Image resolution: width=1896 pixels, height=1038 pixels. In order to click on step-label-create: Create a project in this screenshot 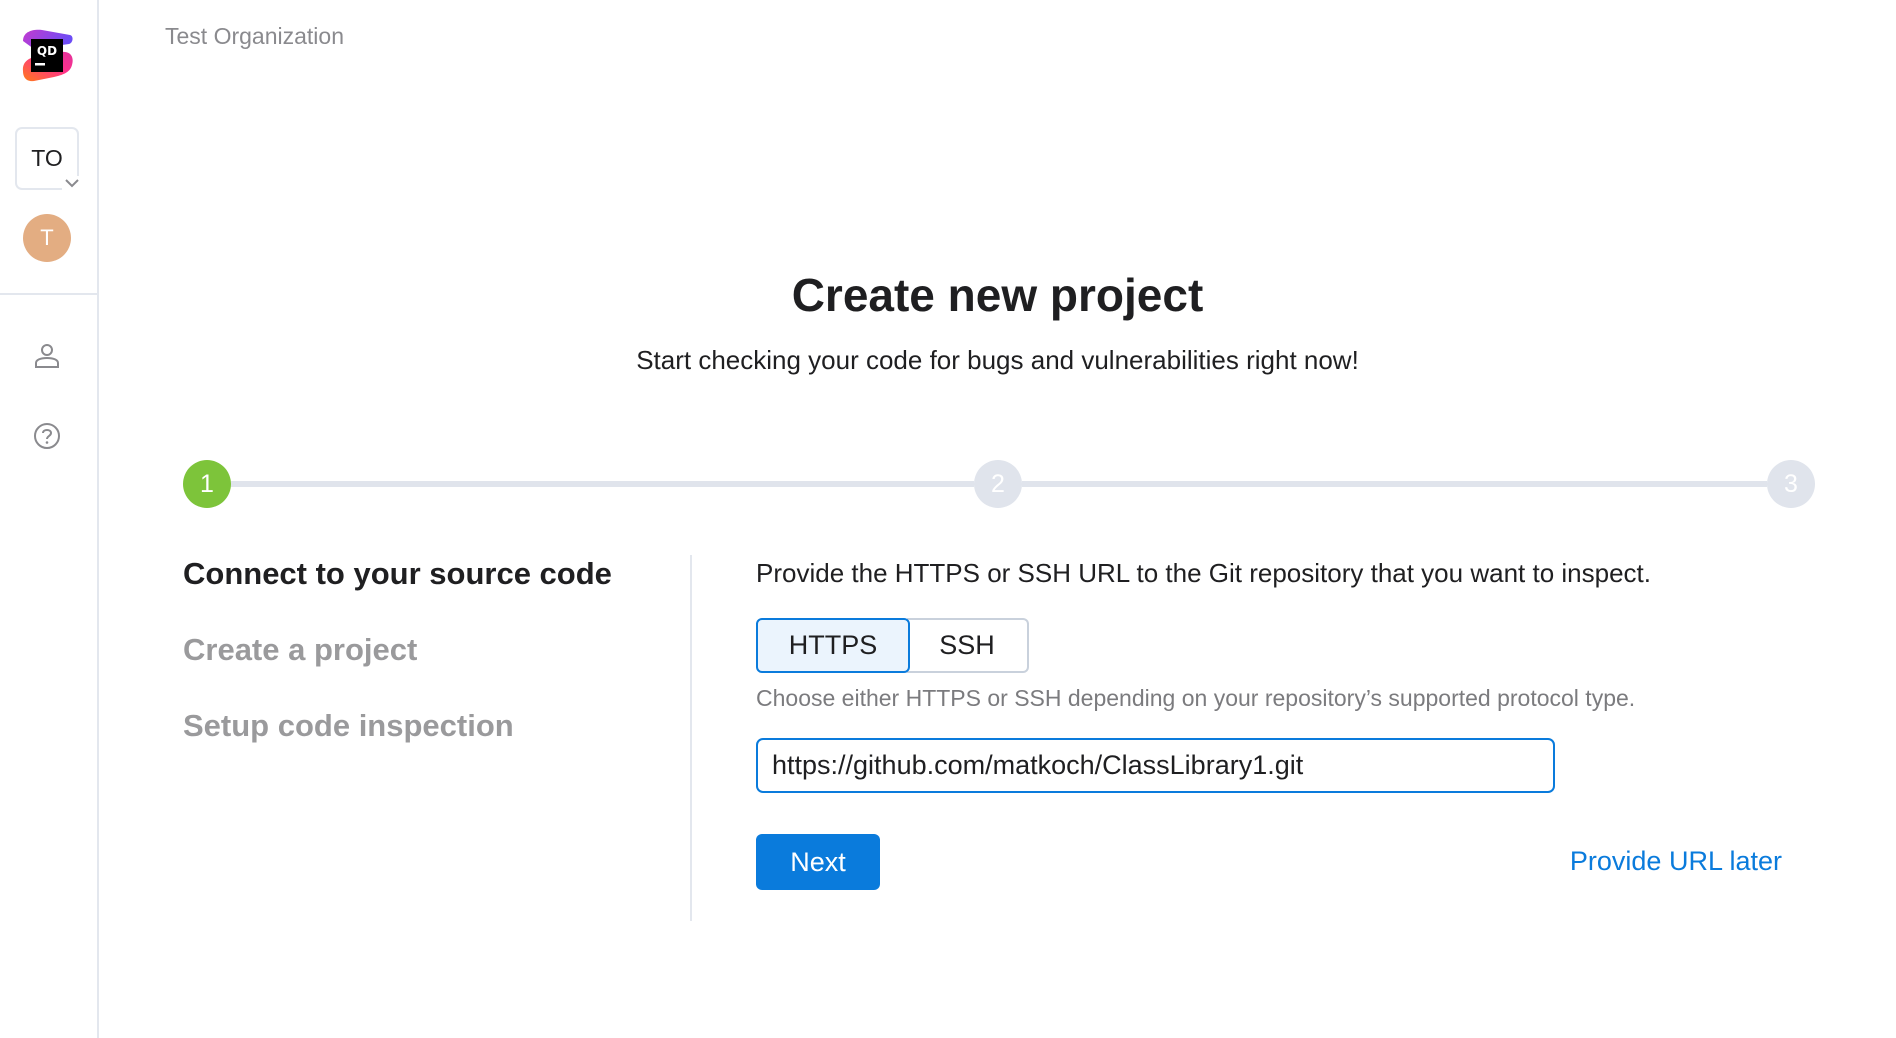, I will do `click(300, 649)`.